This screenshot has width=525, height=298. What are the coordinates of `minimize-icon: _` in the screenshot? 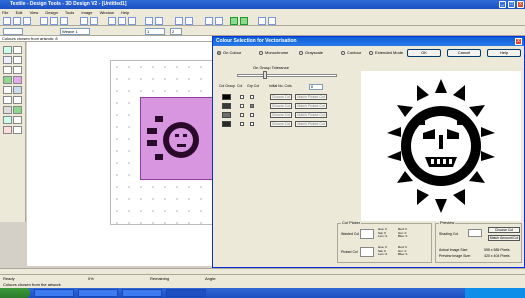 It's located at (502, 4).